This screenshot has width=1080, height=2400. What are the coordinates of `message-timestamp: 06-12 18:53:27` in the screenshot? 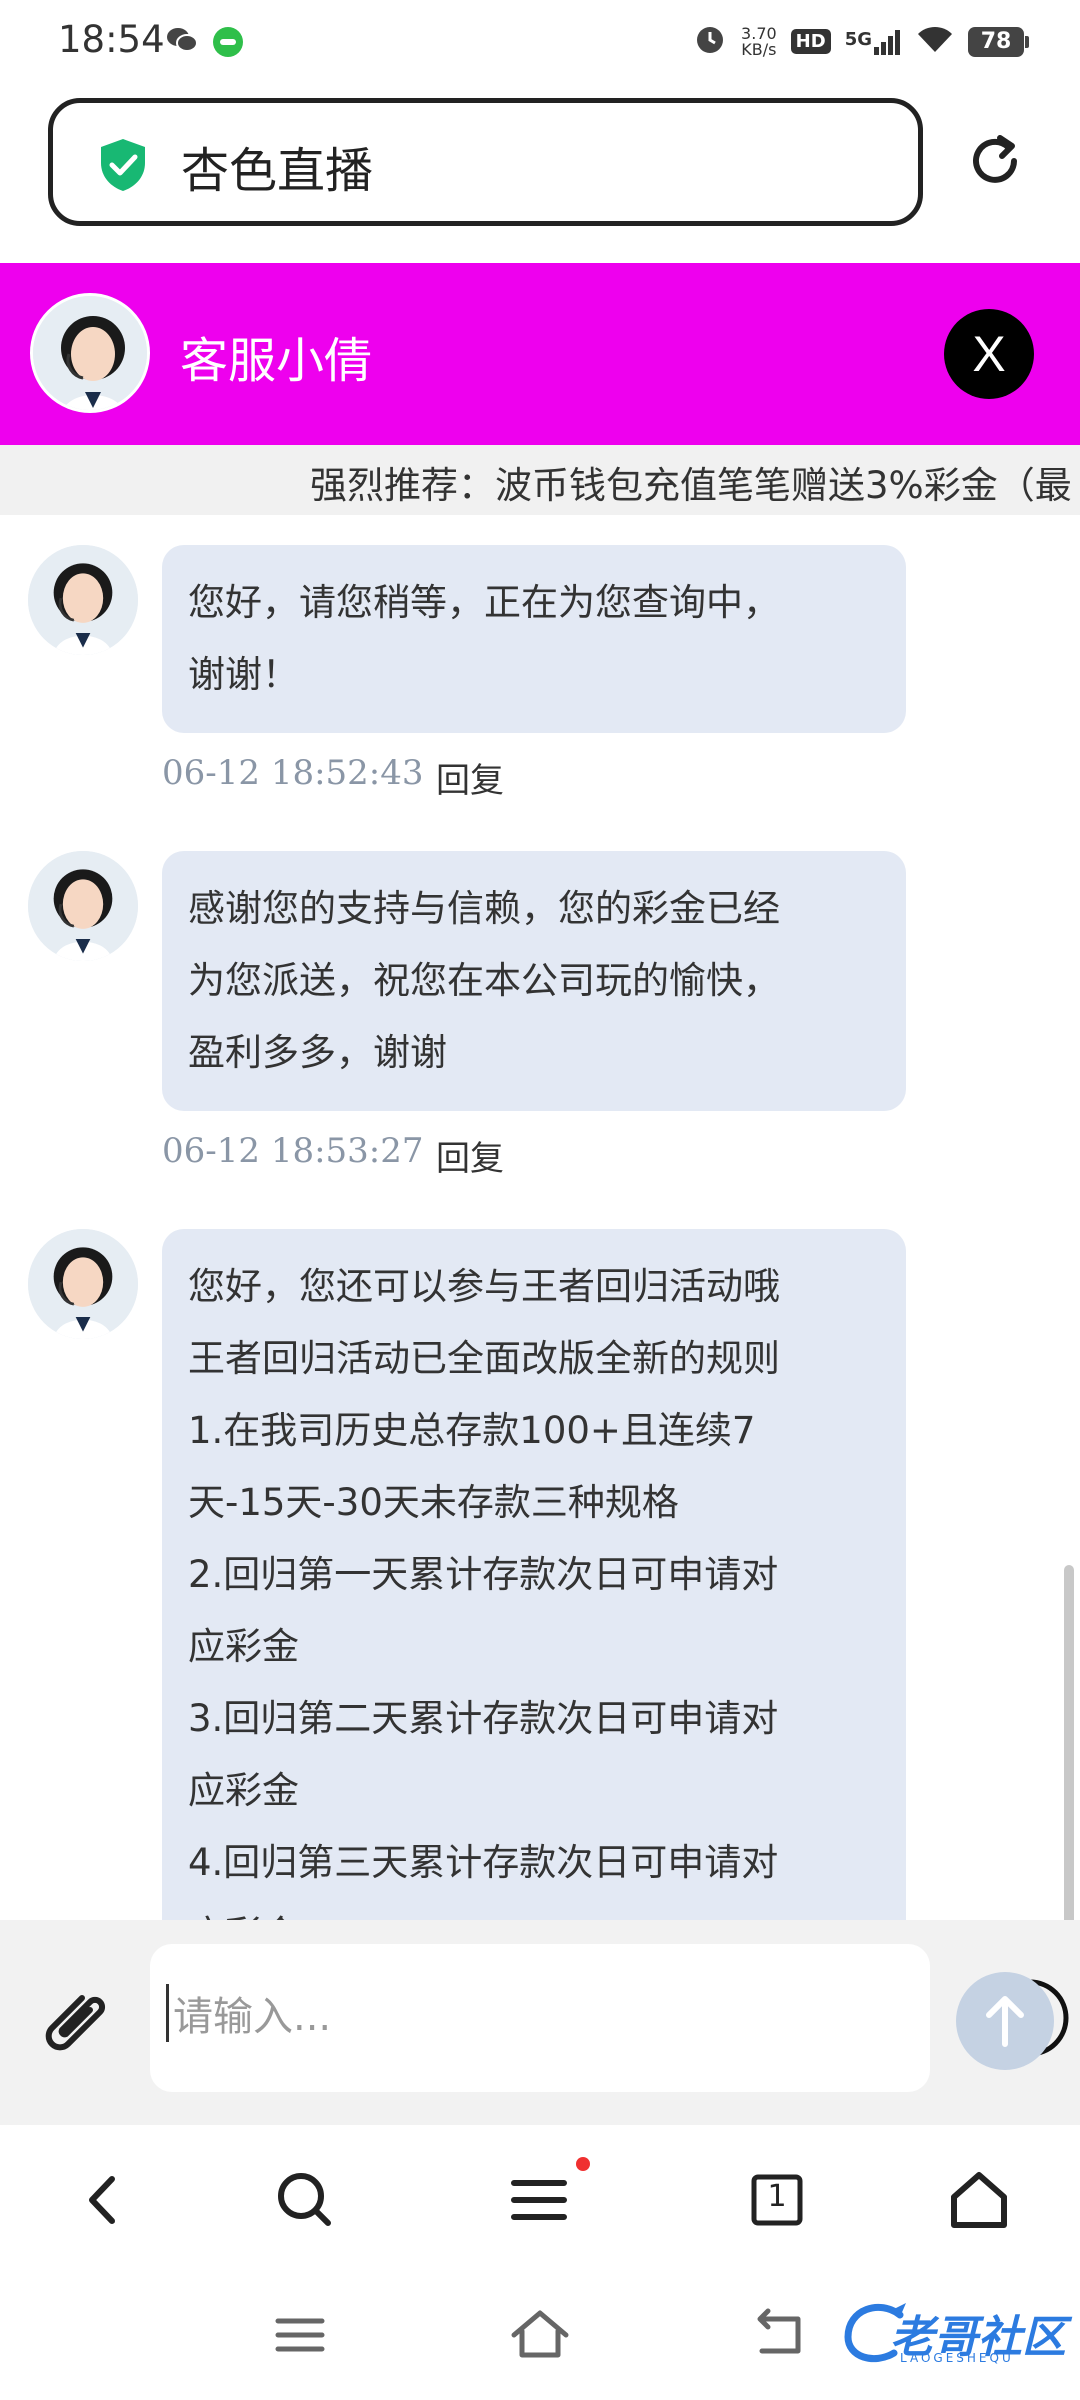 It's located at (293, 1151).